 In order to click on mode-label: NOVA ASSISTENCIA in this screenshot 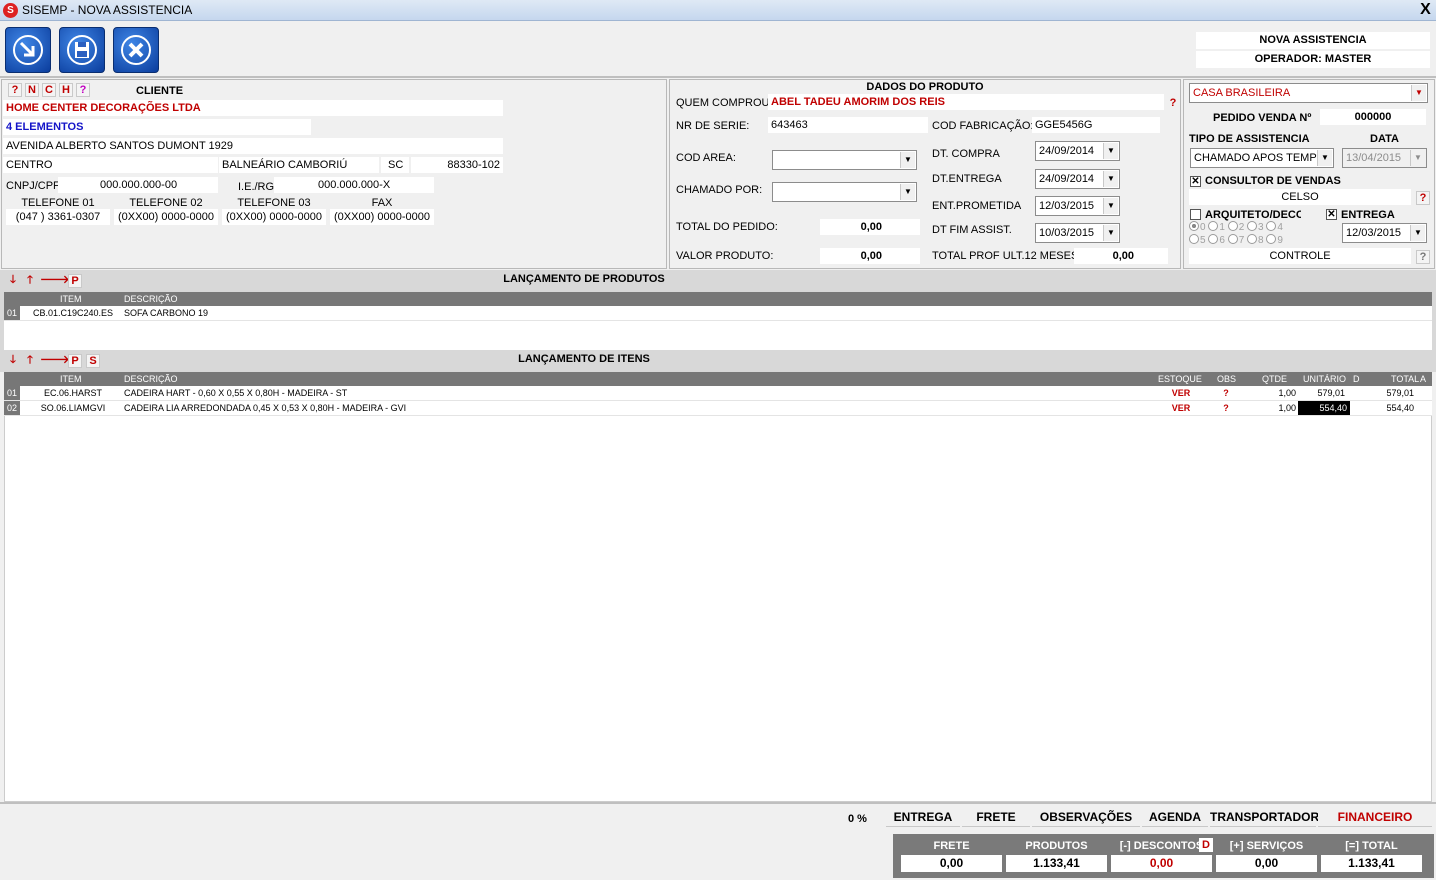, I will do `click(1313, 40)`.